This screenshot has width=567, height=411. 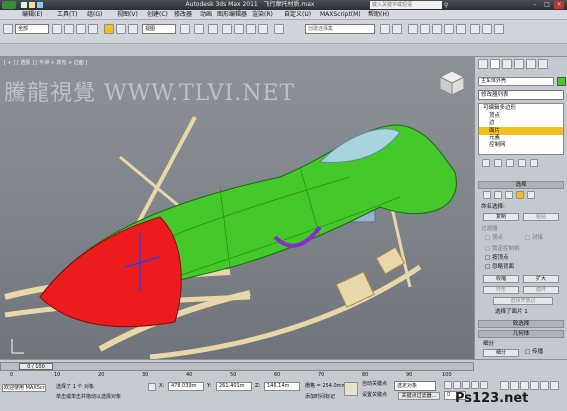 What do you see at coordinates (282, 386) in the screenshot?
I see `z-coordinate-field: 146.14m` at bounding box center [282, 386].